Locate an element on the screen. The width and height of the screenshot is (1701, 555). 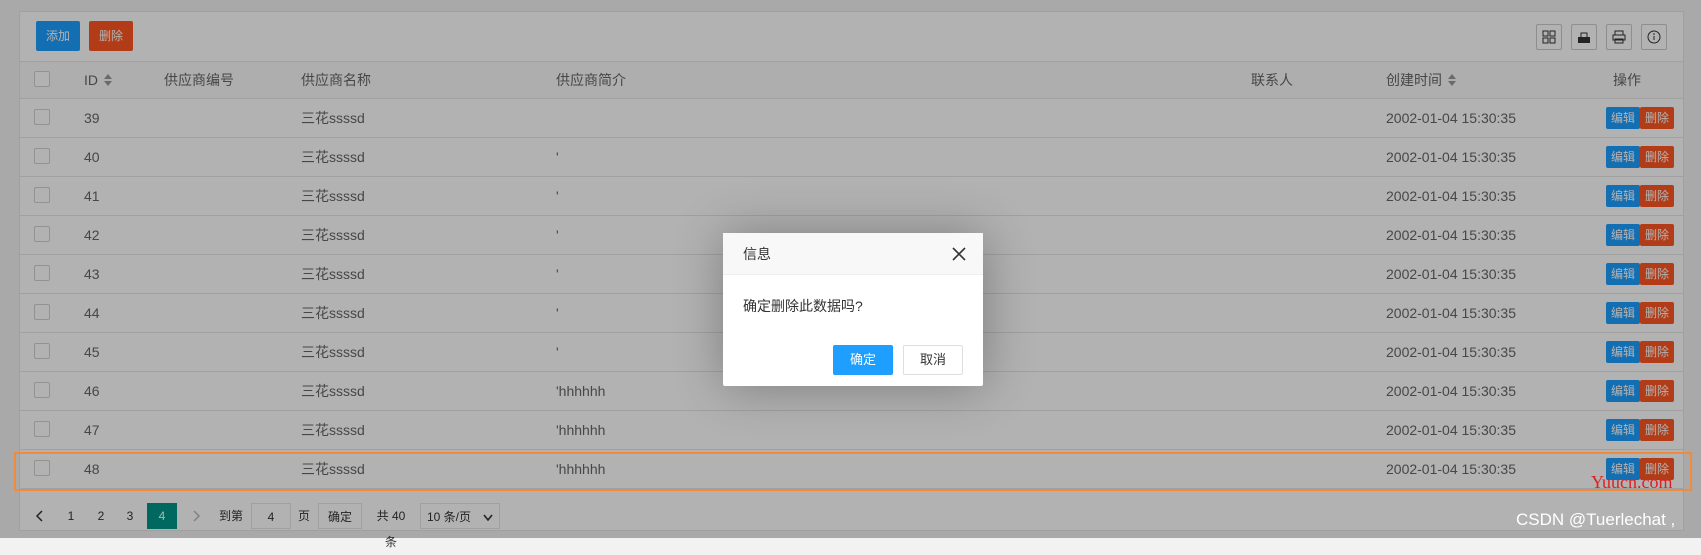
cancel-button: 取消 is located at coordinates (933, 360).